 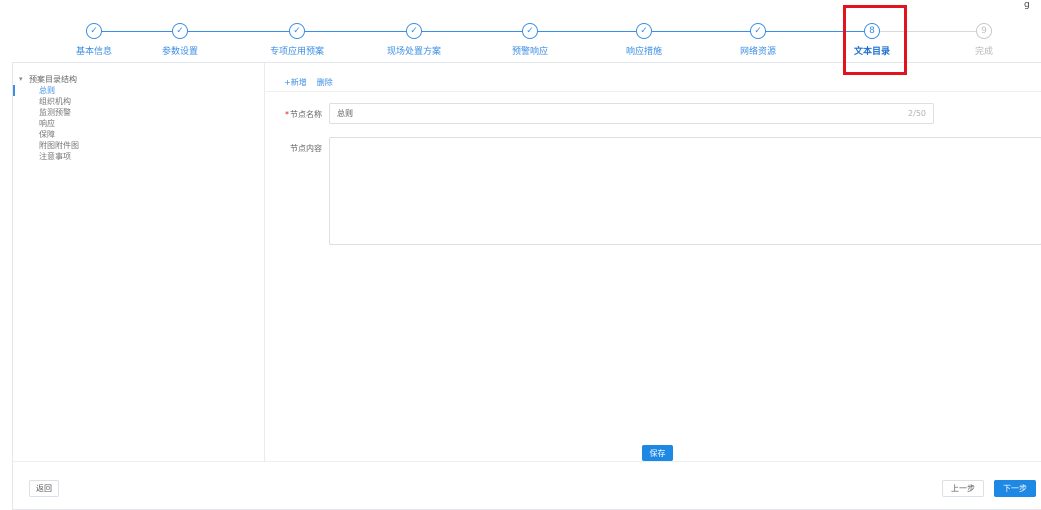 What do you see at coordinates (138, 123) in the screenshot?
I see `tree-item-response: 响应` at bounding box center [138, 123].